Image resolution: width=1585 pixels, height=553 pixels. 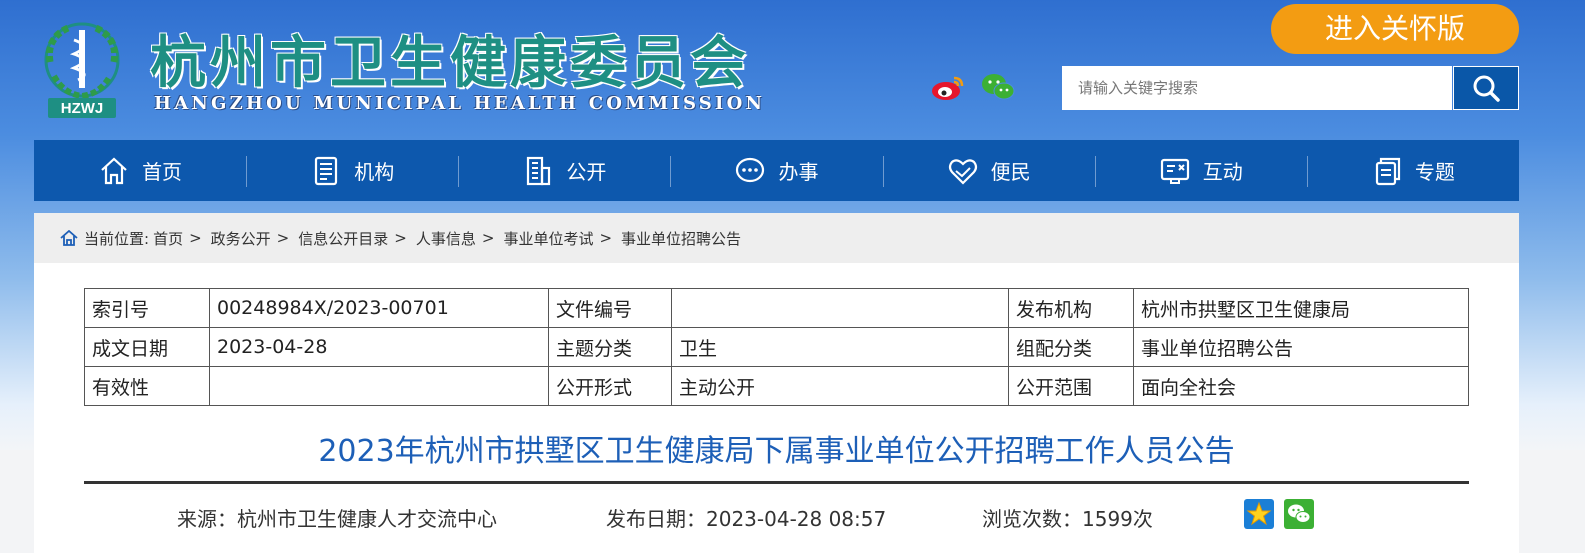 I want to click on article-publish-date: 发布日期：2023-04-28 08:57, so click(x=746, y=519).